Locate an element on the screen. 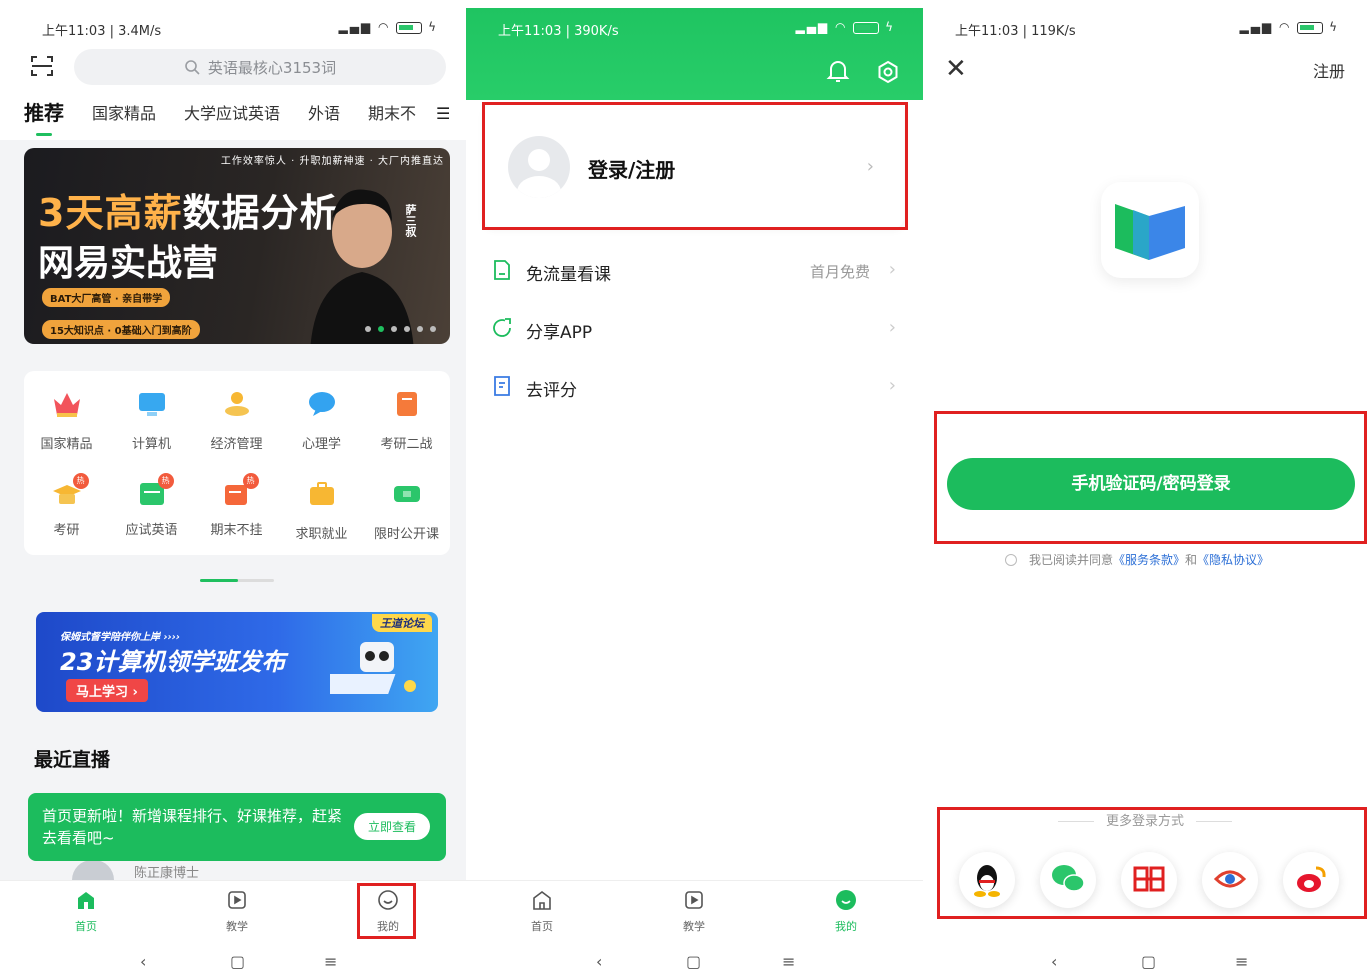 The height and width of the screenshot is (971, 1367). grid-item: 限时公开课 is located at coordinates (406, 510).